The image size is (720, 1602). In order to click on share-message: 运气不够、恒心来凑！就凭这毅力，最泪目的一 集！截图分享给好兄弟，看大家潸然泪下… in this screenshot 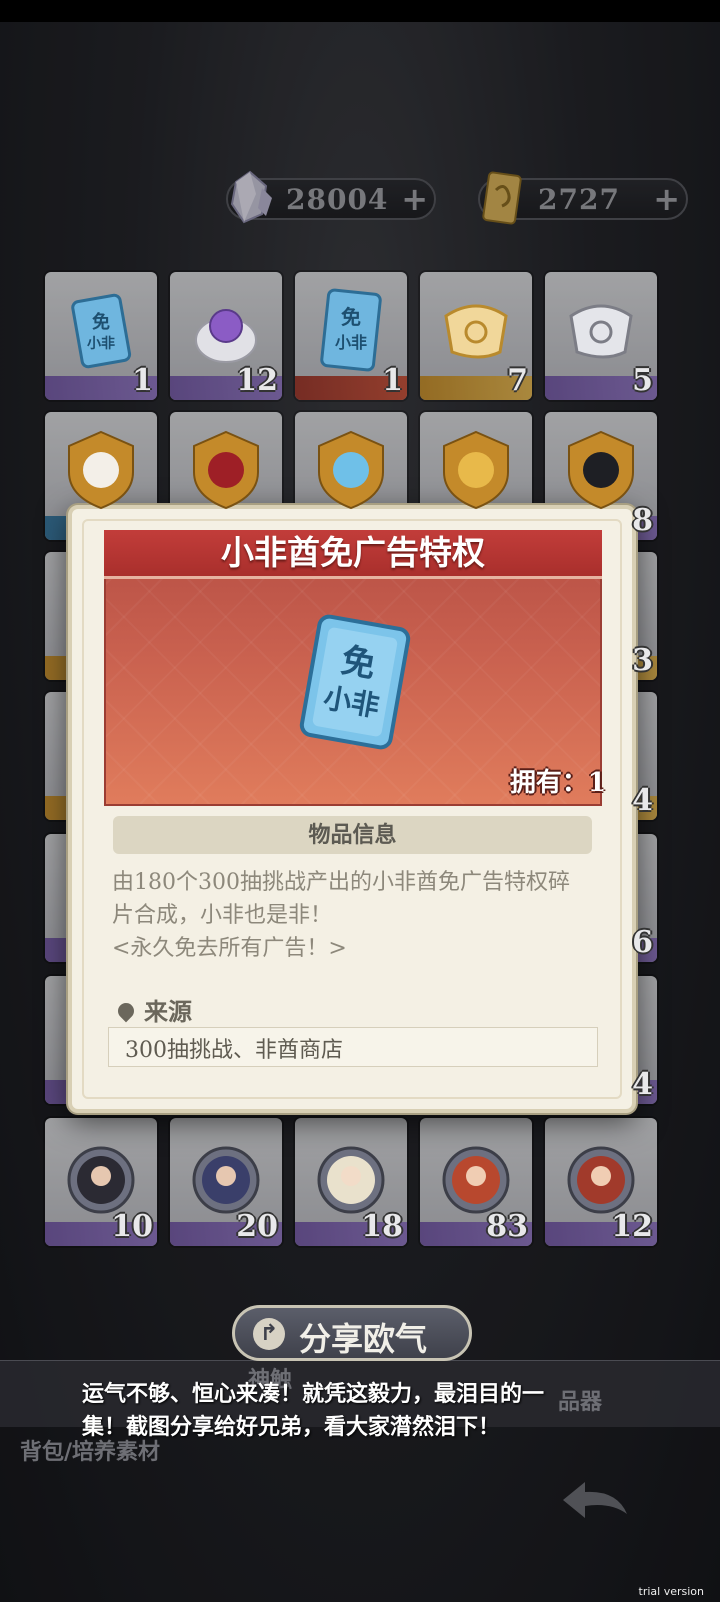, I will do `click(352, 1411)`.